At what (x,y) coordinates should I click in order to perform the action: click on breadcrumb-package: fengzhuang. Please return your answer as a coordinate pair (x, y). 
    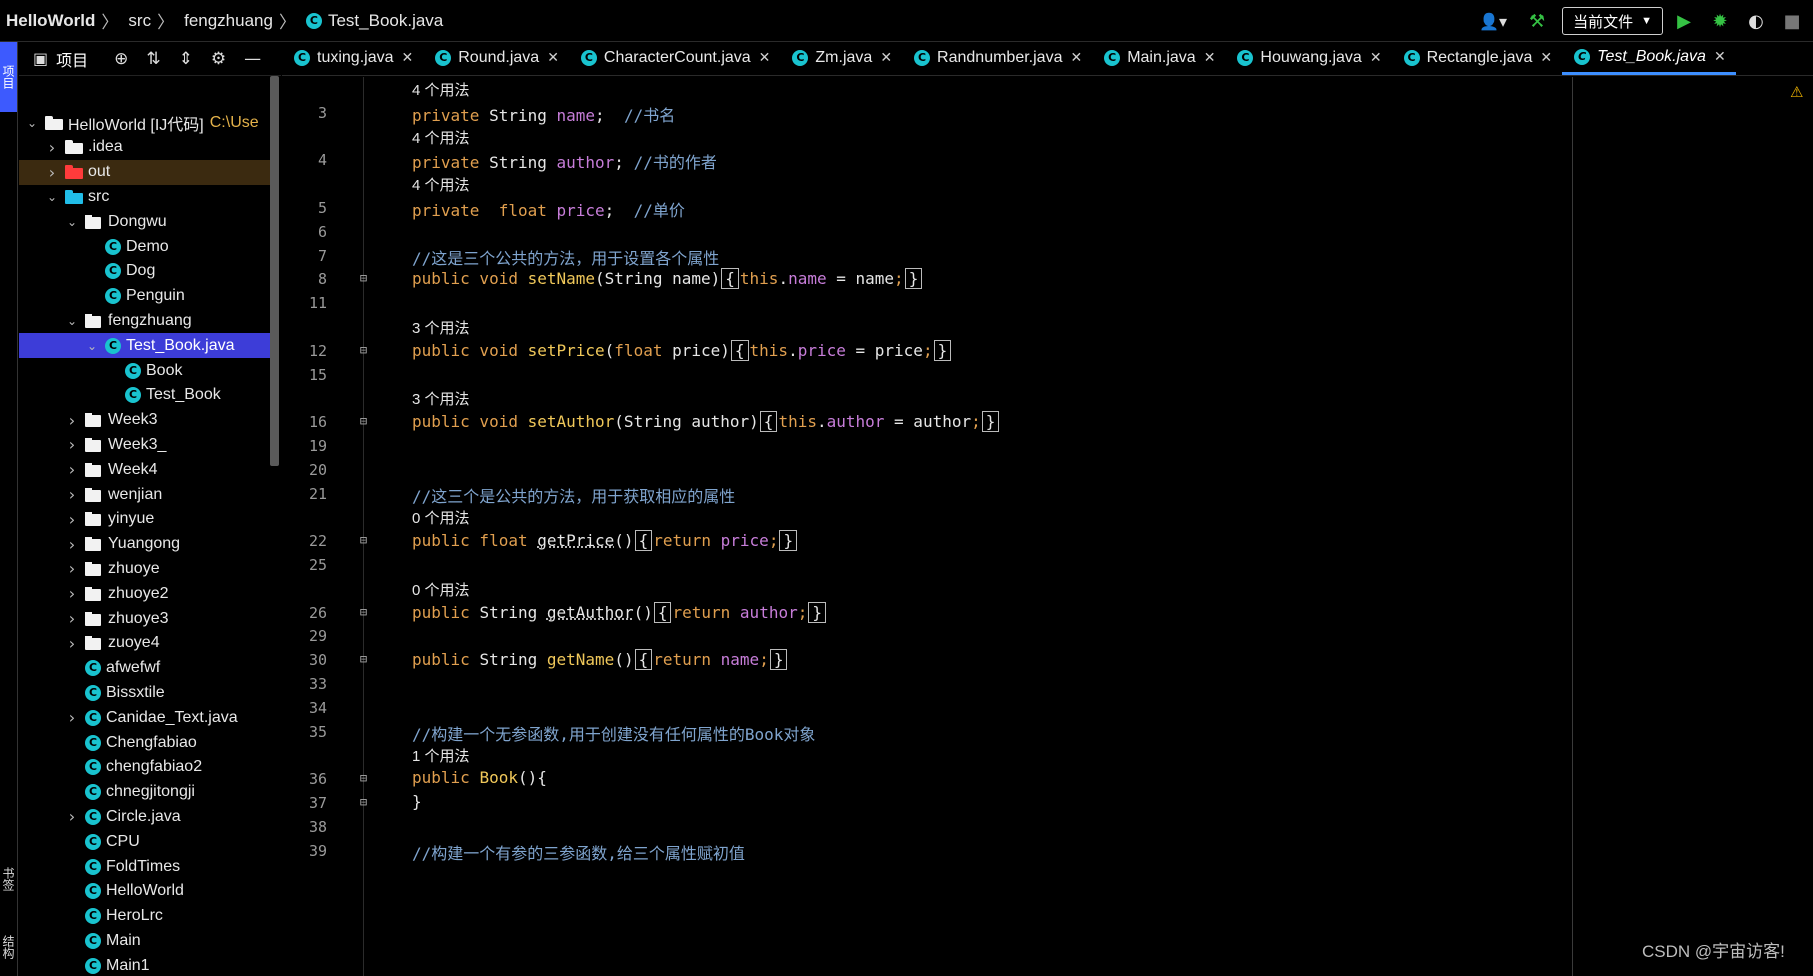
    Looking at the image, I should click on (225, 21).